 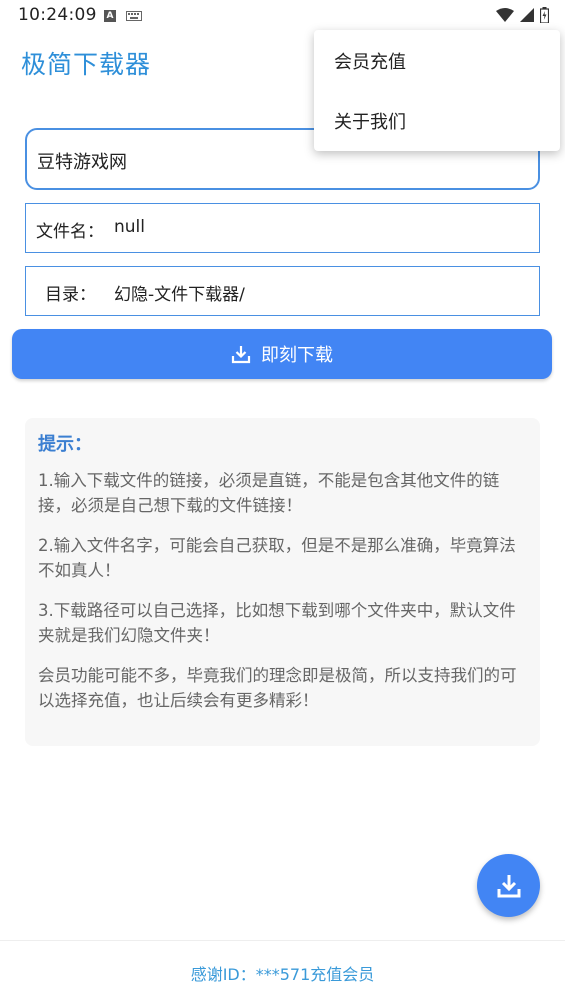 What do you see at coordinates (70, 295) in the screenshot?
I see `directory-label: 目录：` at bounding box center [70, 295].